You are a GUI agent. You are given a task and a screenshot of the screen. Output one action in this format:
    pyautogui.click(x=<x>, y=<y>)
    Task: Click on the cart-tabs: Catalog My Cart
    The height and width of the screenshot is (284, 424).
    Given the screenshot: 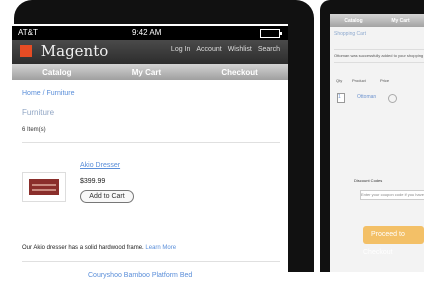 What is the action you would take?
    pyautogui.click(x=377, y=20)
    